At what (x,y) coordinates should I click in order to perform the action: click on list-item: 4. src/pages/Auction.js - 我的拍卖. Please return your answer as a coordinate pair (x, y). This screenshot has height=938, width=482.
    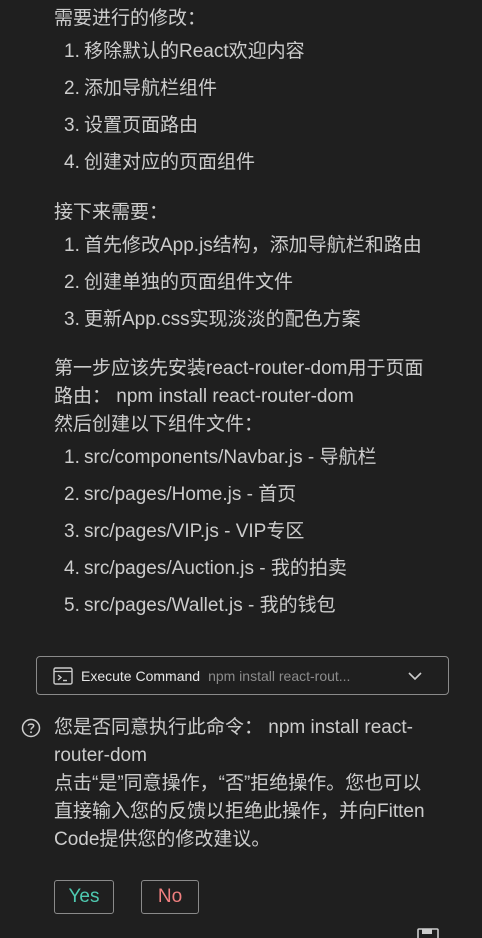
    Looking at the image, I should click on (205, 568).